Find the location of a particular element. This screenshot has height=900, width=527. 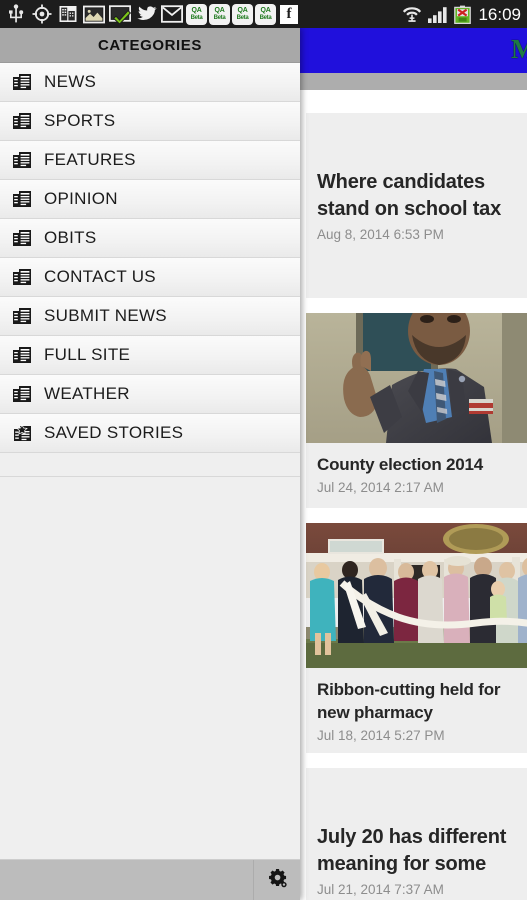

sidebar-item-submit-news: SUBMIT NEWS is located at coordinates (150, 316).